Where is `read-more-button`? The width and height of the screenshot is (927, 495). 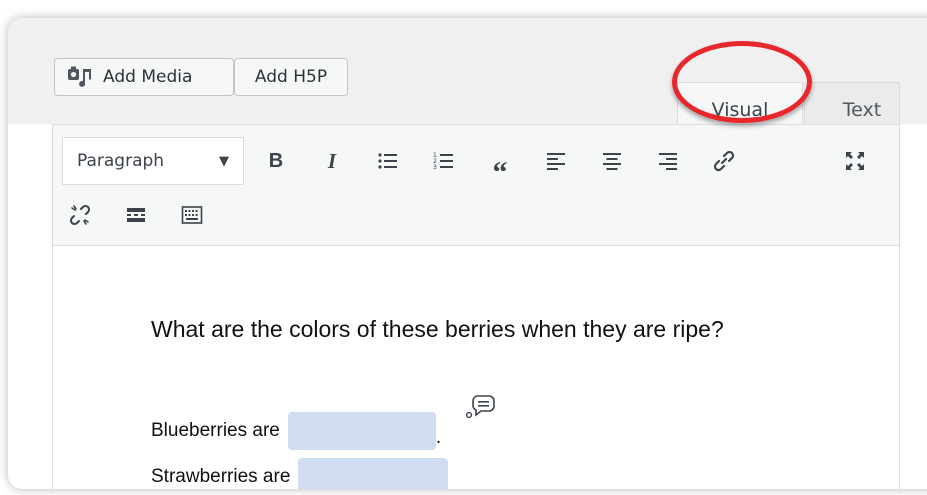 read-more-button is located at coordinates (136, 215).